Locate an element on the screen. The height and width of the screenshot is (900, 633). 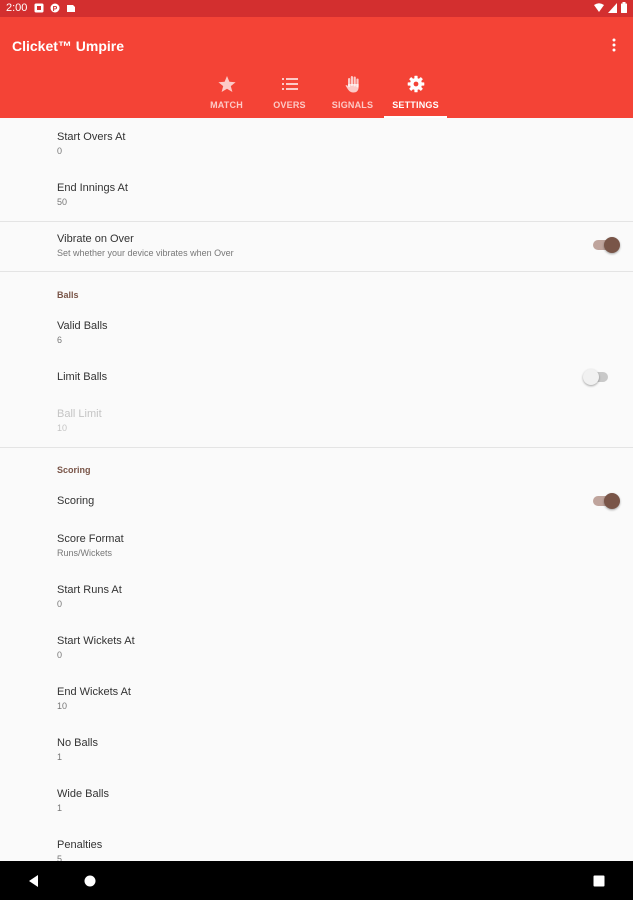
pref-scoring: Scoring is located at coordinates (75, 501).